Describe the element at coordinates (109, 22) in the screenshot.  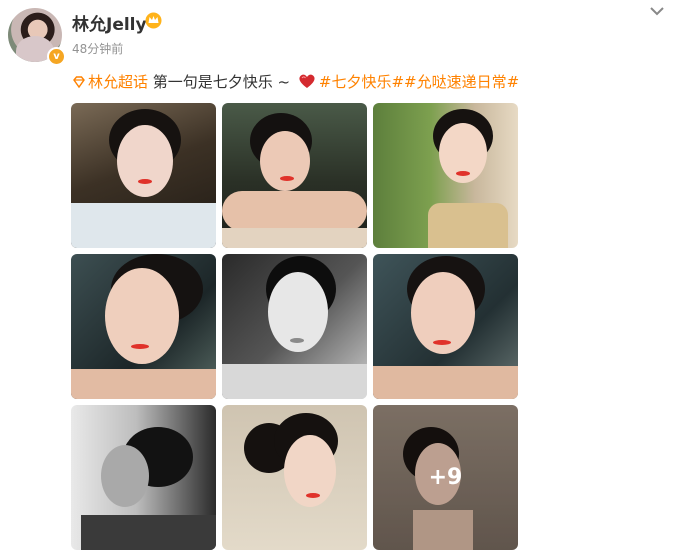
I see `username: 林允Jelly` at that location.